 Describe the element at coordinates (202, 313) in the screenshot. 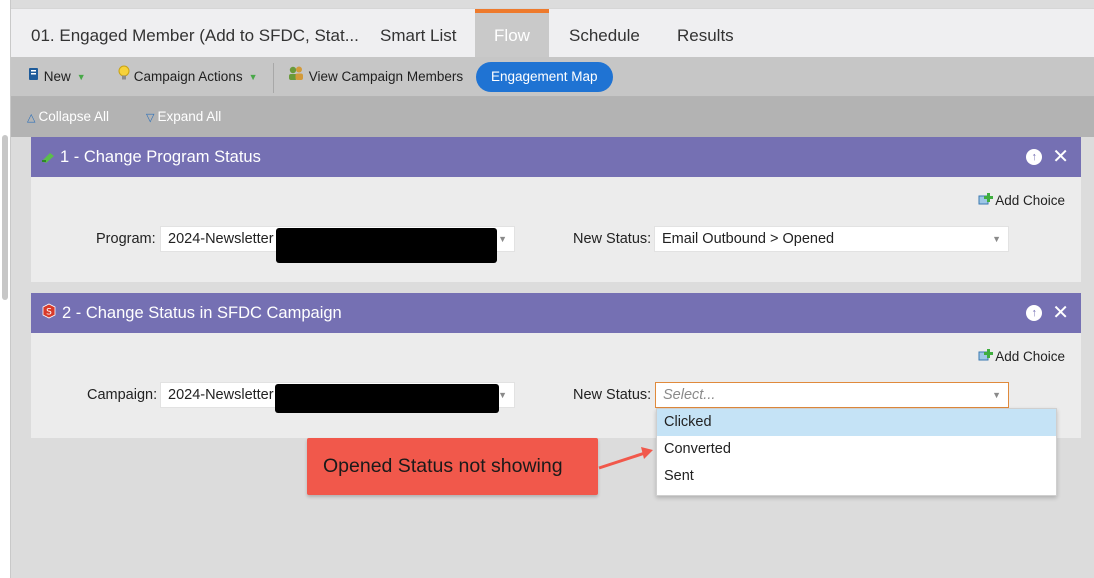

I see `step-title: 2 - Change Status in SFDC Campaign` at that location.